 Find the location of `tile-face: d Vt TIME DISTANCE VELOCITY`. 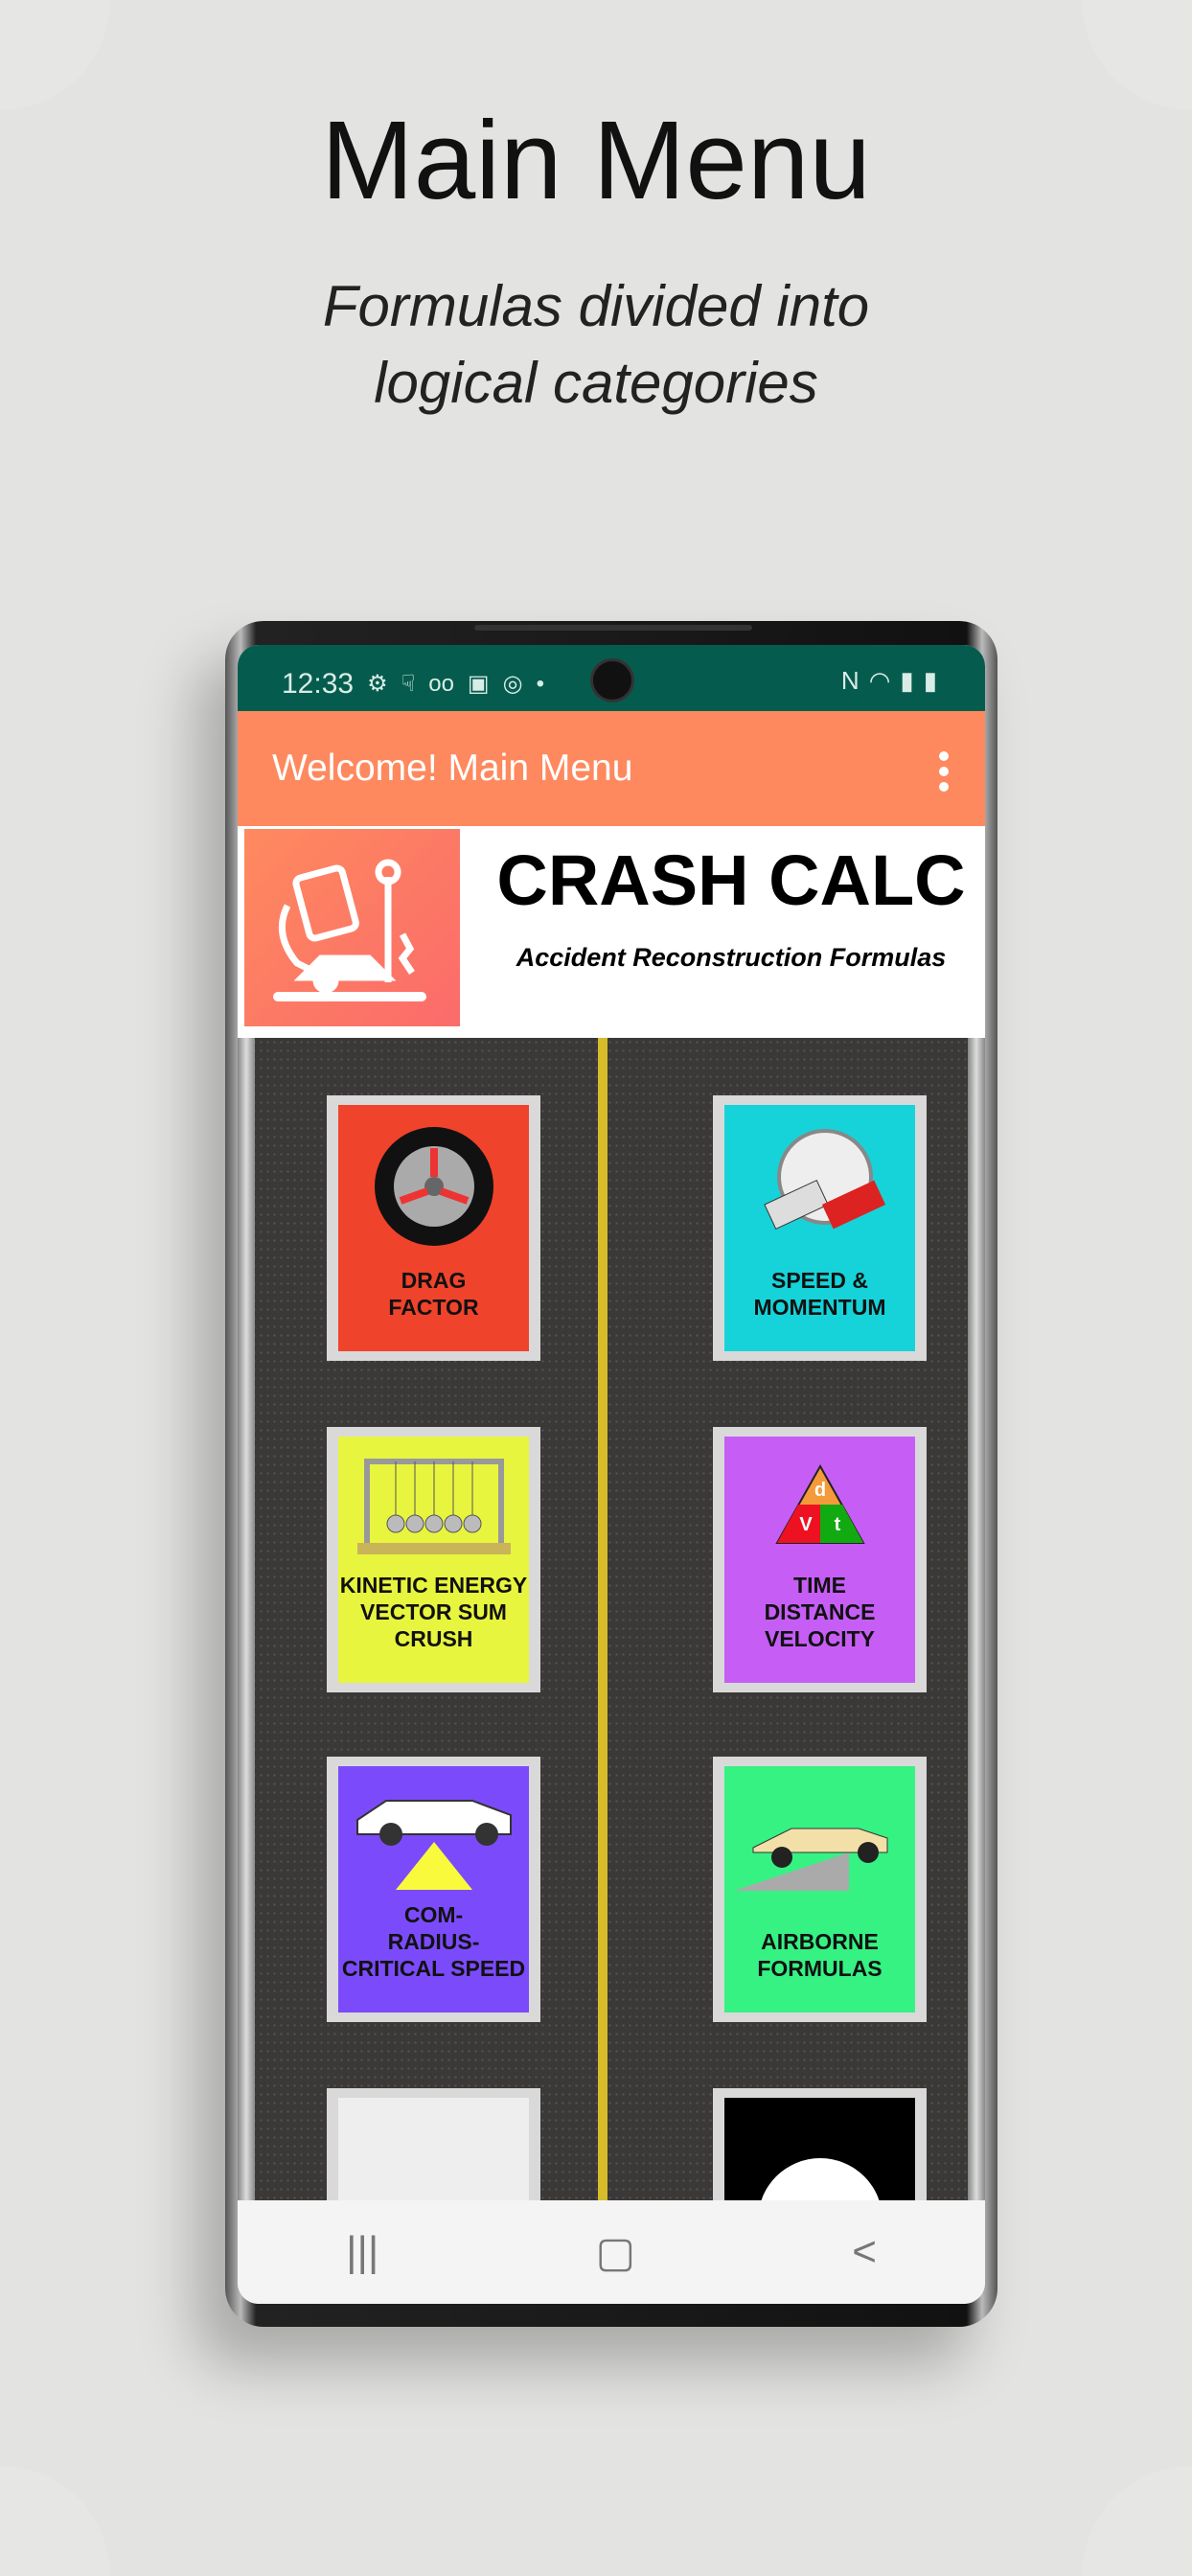

tile-face: d Vt TIME DISTANCE VELOCITY is located at coordinates (819, 1560).